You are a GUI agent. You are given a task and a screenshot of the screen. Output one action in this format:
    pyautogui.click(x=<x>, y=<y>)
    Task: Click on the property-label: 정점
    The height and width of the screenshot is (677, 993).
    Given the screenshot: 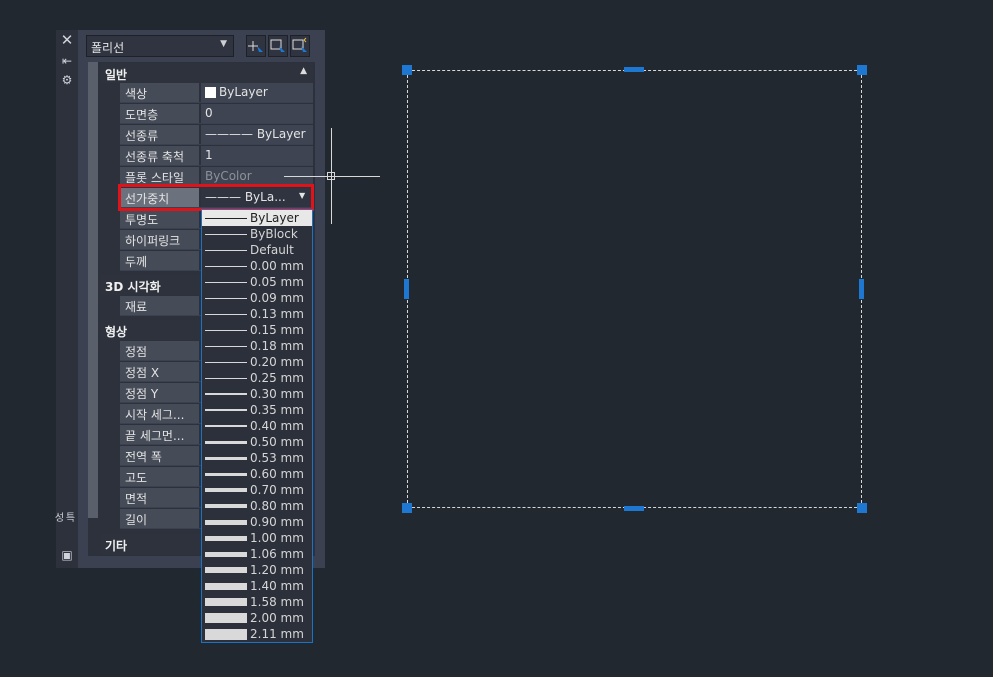 What is the action you would take?
    pyautogui.click(x=136, y=352)
    